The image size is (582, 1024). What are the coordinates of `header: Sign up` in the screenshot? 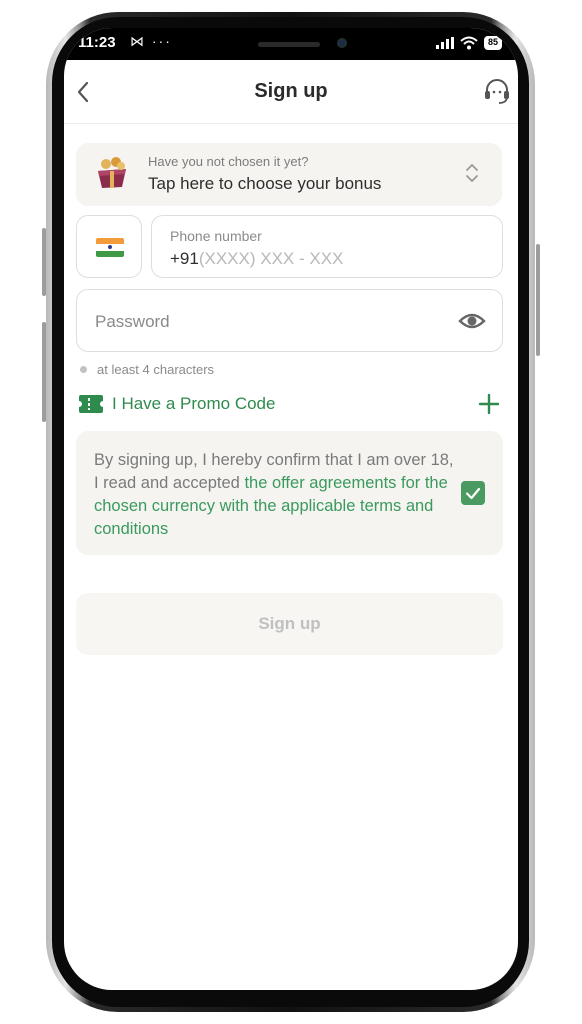 It's located at (291, 92).